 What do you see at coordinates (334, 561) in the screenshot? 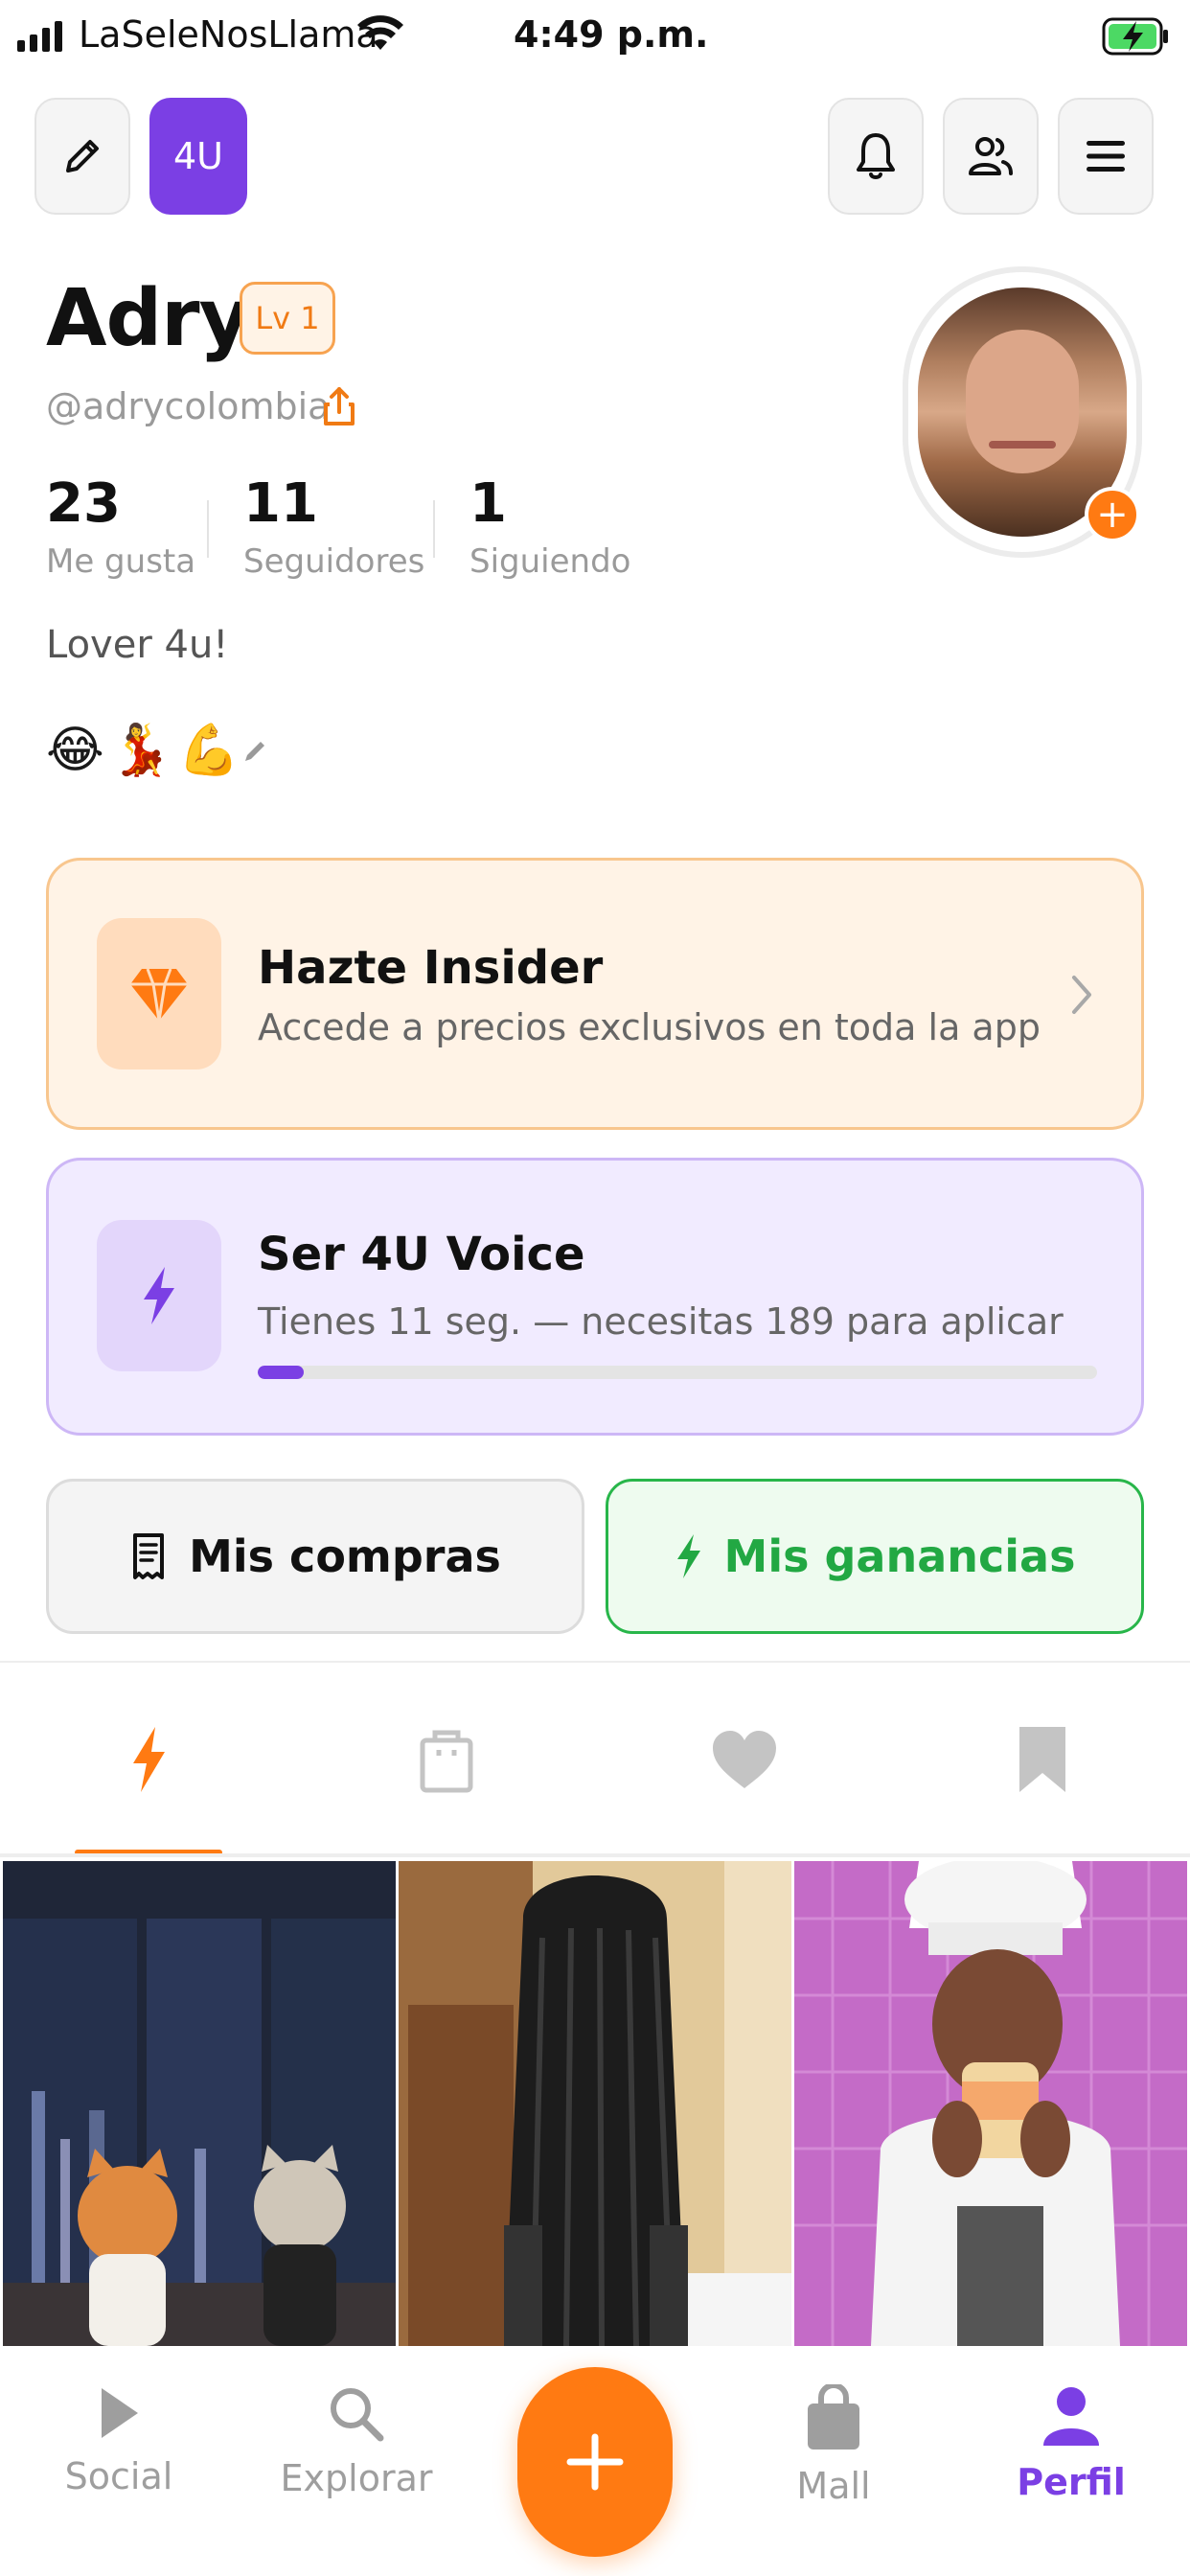
I see `stat-followers-label: Seguidores` at bounding box center [334, 561].